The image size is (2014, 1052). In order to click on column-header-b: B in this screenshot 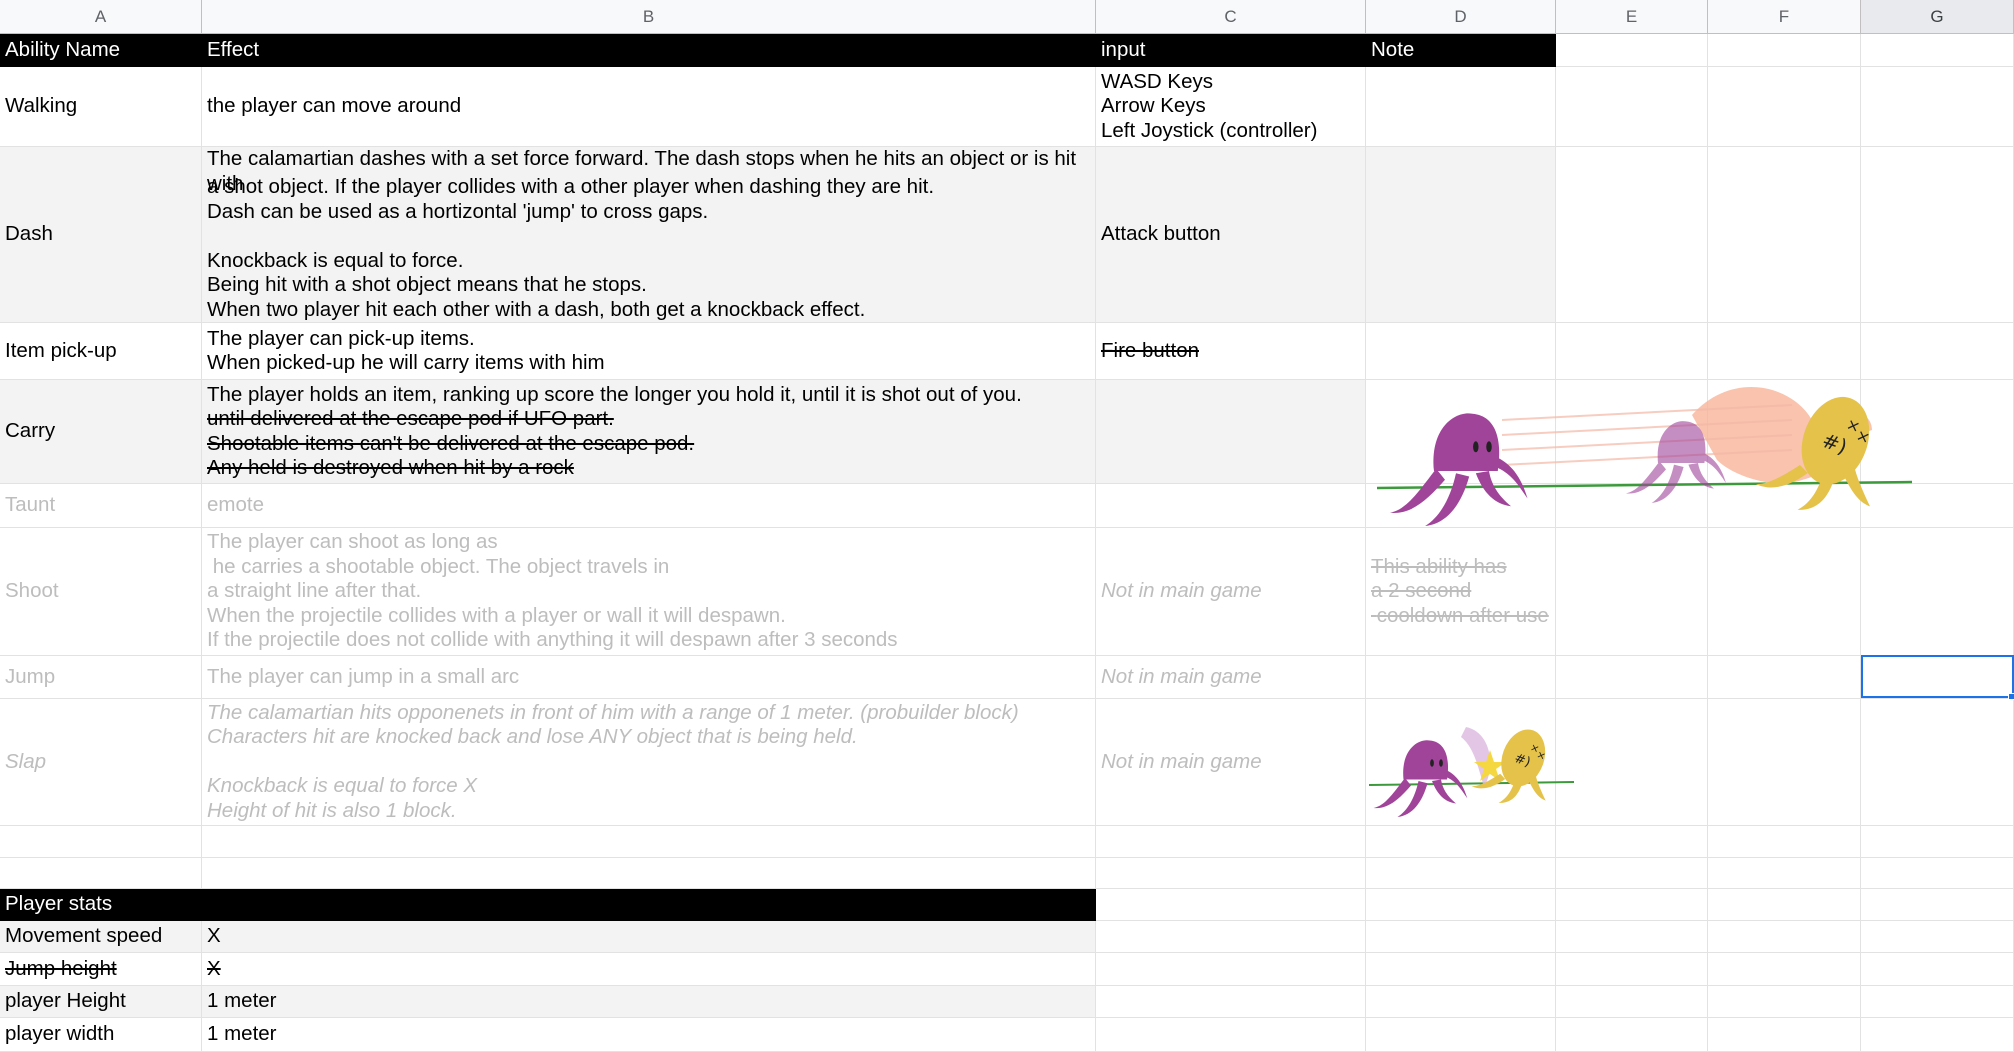, I will do `click(649, 17)`.